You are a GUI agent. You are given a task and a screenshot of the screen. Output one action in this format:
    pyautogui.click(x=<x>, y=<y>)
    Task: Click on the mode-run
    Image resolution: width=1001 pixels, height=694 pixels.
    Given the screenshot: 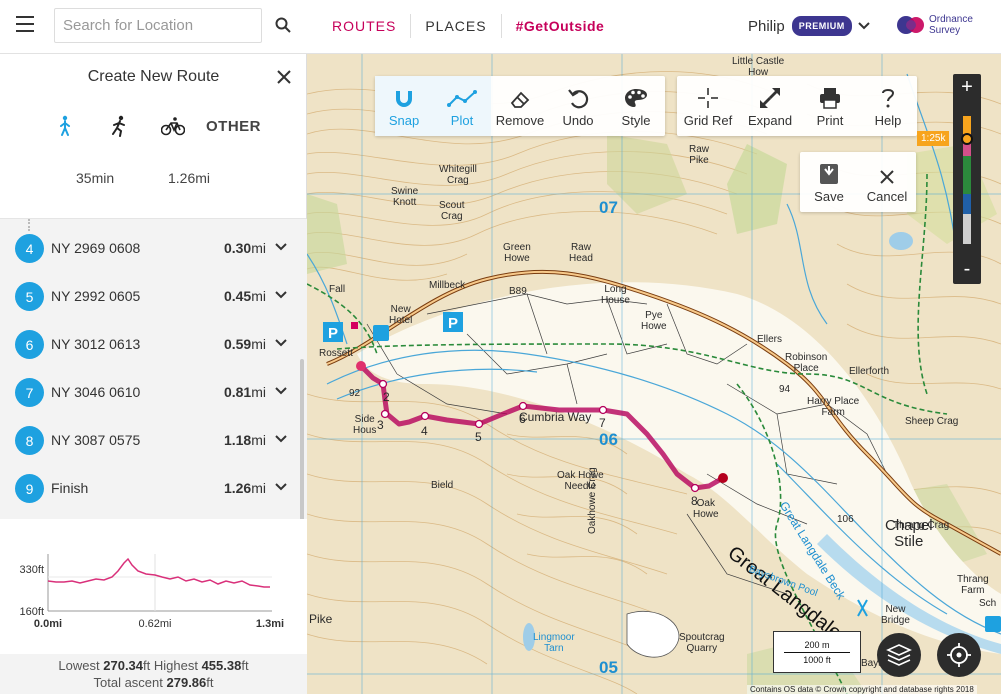 What is the action you would take?
    pyautogui.click(x=119, y=126)
    